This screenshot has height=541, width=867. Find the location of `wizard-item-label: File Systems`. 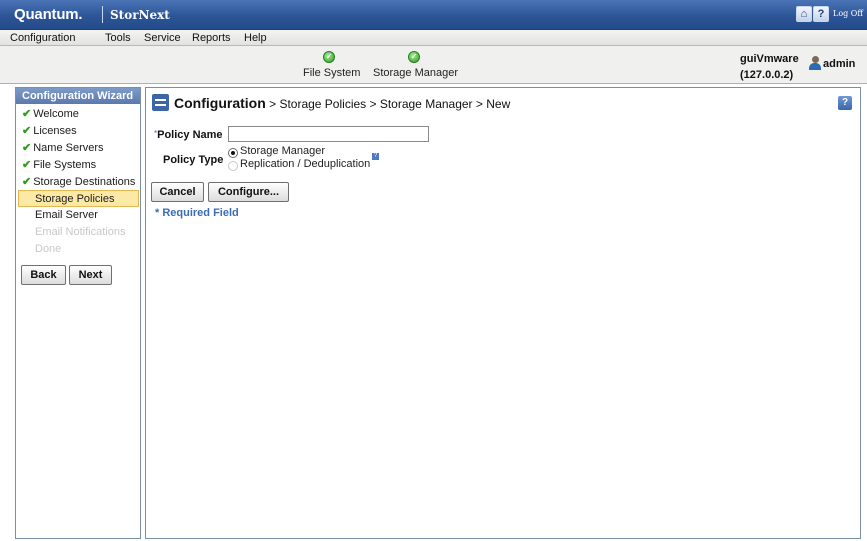

wizard-item-label: File Systems is located at coordinates (65, 165).